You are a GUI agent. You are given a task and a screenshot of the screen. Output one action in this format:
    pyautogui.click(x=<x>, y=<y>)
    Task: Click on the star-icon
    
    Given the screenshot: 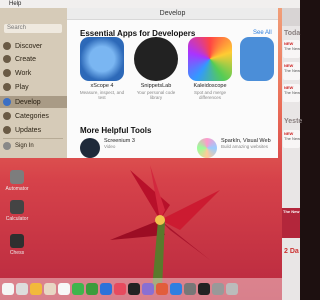 What is the action you would take?
    pyautogui.click(x=7, y=46)
    